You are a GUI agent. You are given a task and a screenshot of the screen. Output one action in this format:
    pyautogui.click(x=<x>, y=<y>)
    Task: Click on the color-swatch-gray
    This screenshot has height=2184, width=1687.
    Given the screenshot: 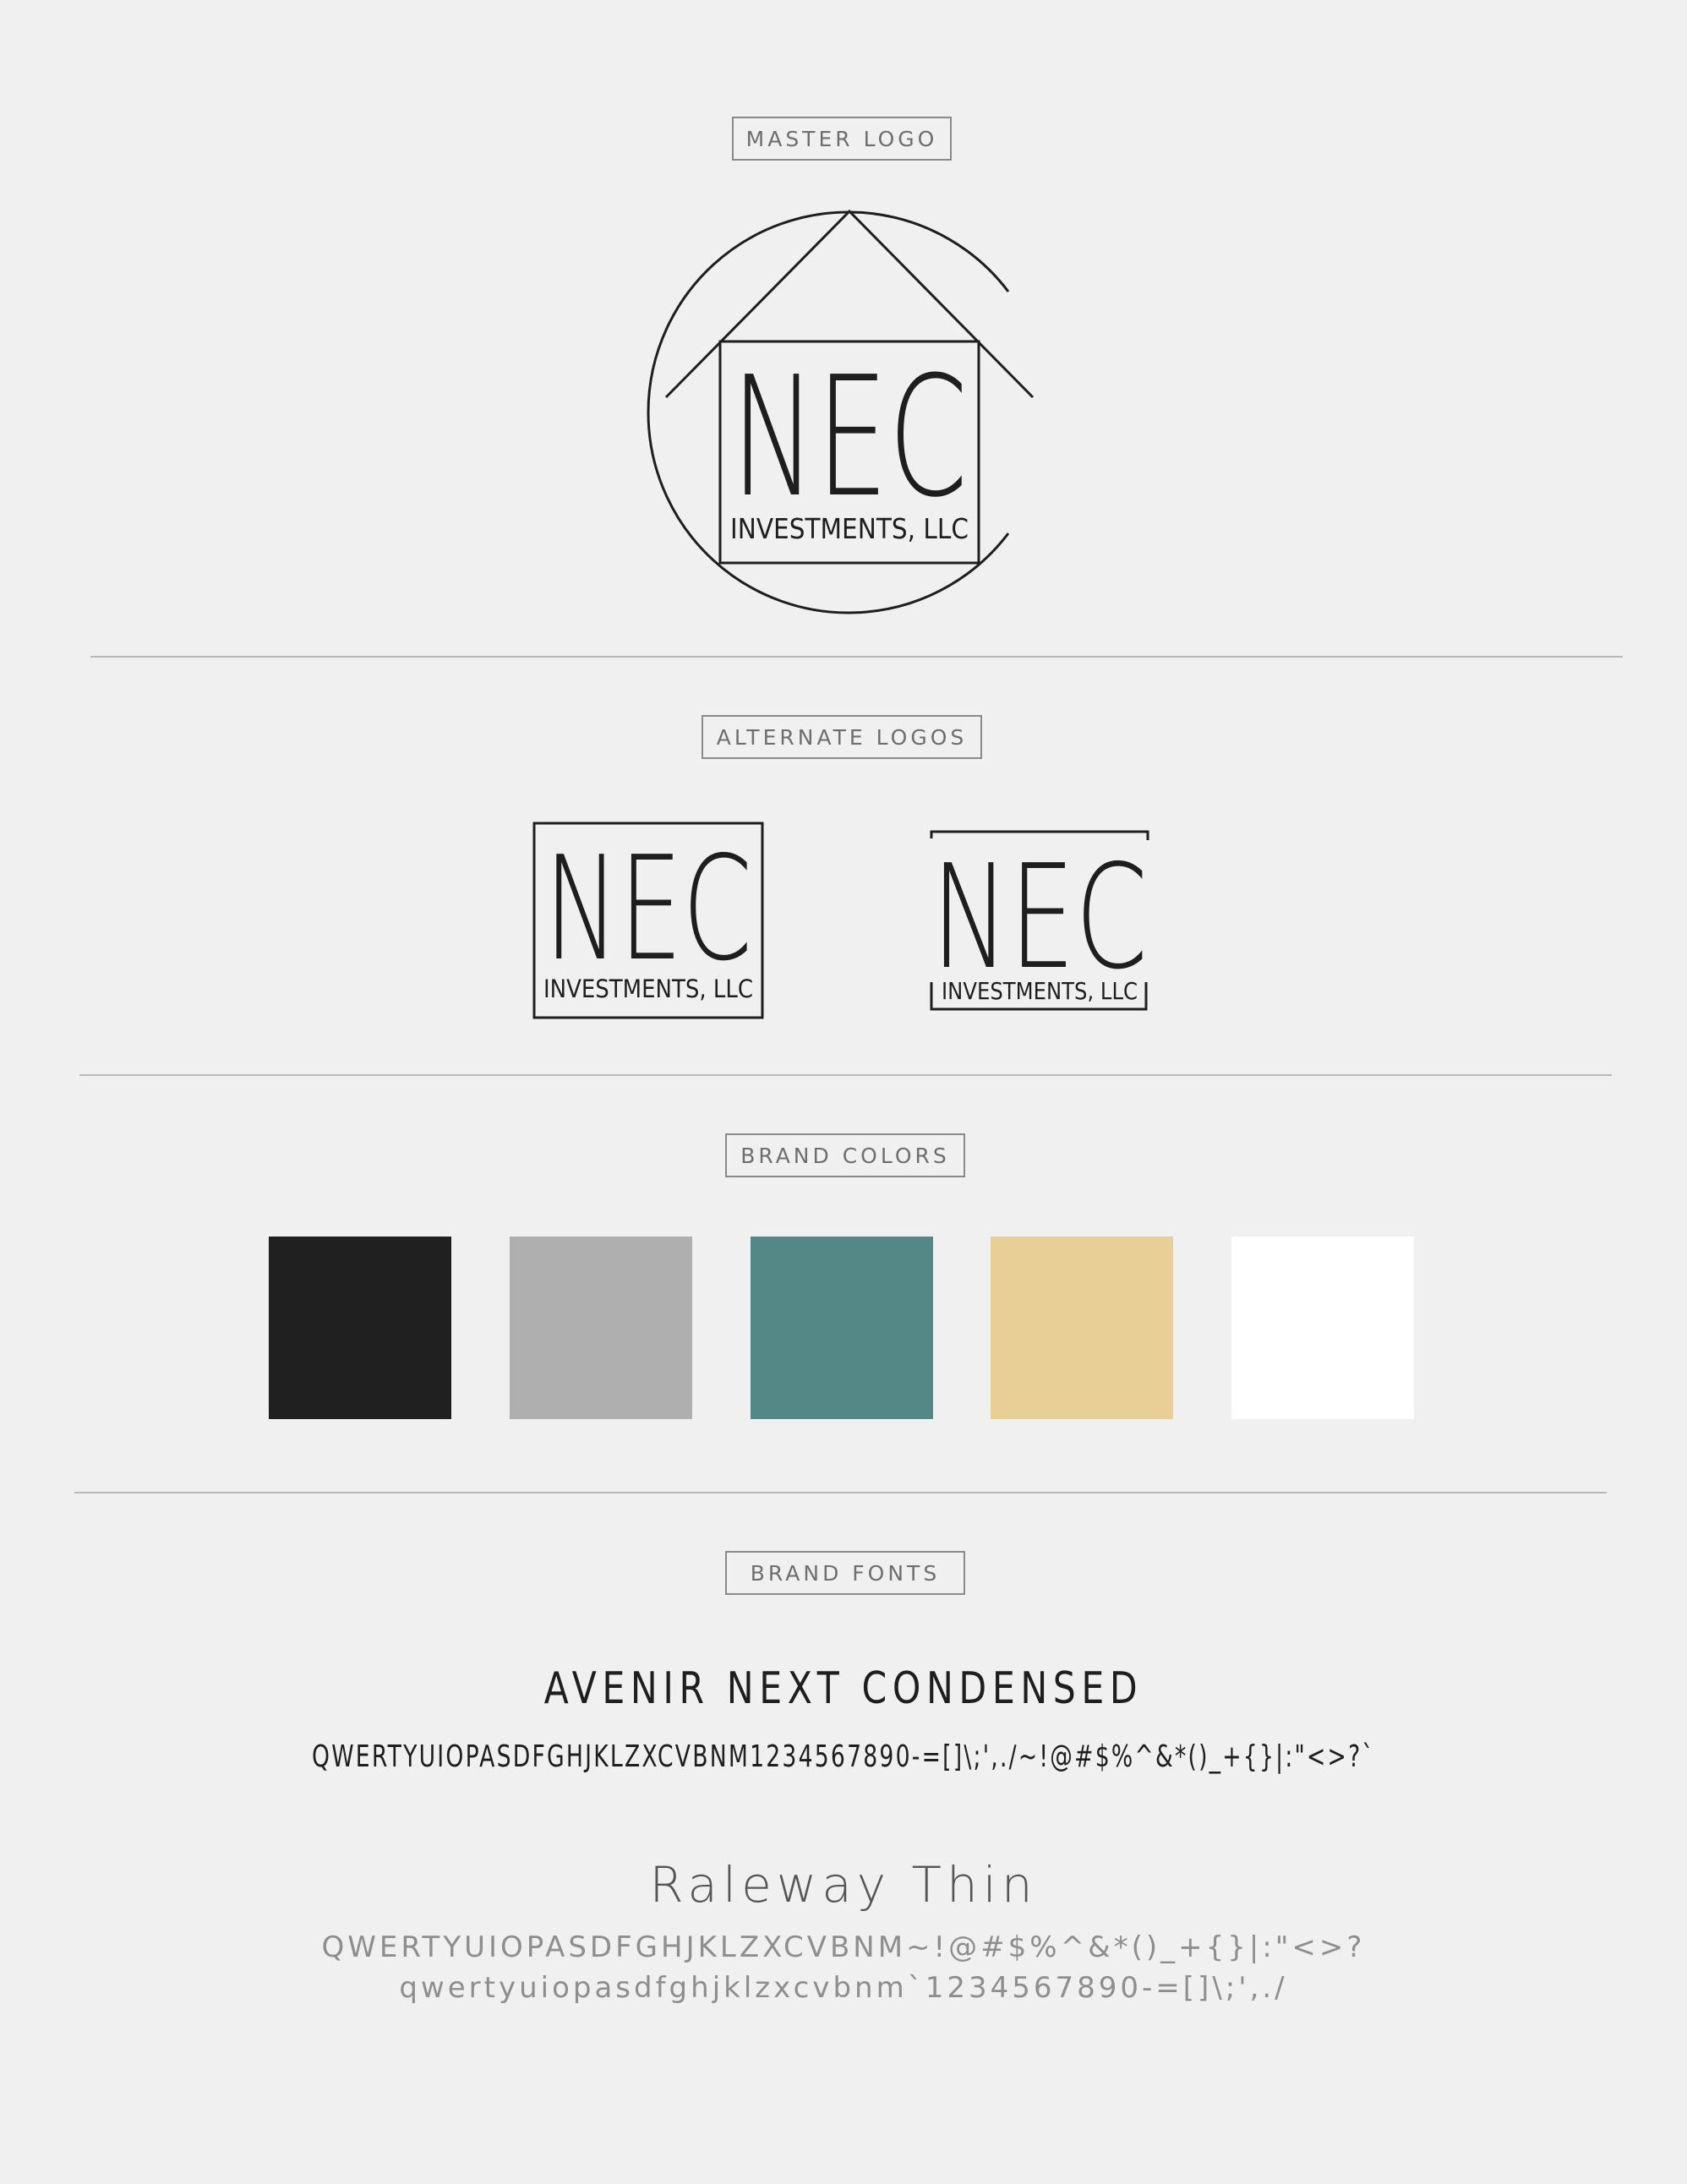 What is the action you would take?
    pyautogui.click(x=601, y=1328)
    